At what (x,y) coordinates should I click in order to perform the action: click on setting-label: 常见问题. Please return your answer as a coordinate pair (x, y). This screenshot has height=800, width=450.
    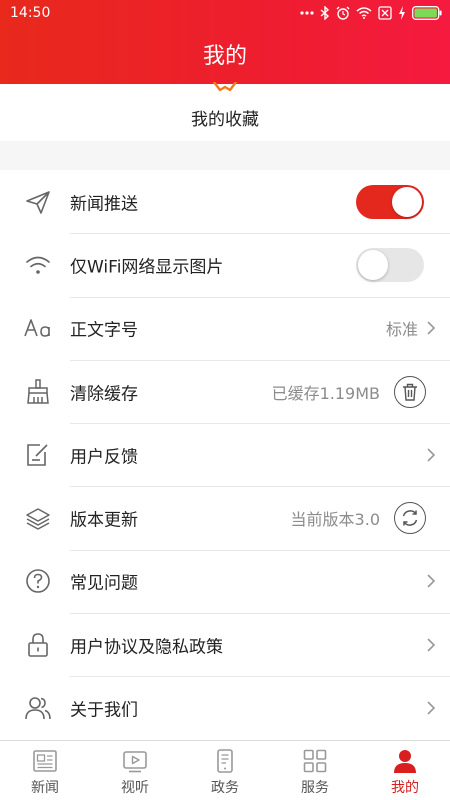
    Looking at the image, I should click on (104, 583).